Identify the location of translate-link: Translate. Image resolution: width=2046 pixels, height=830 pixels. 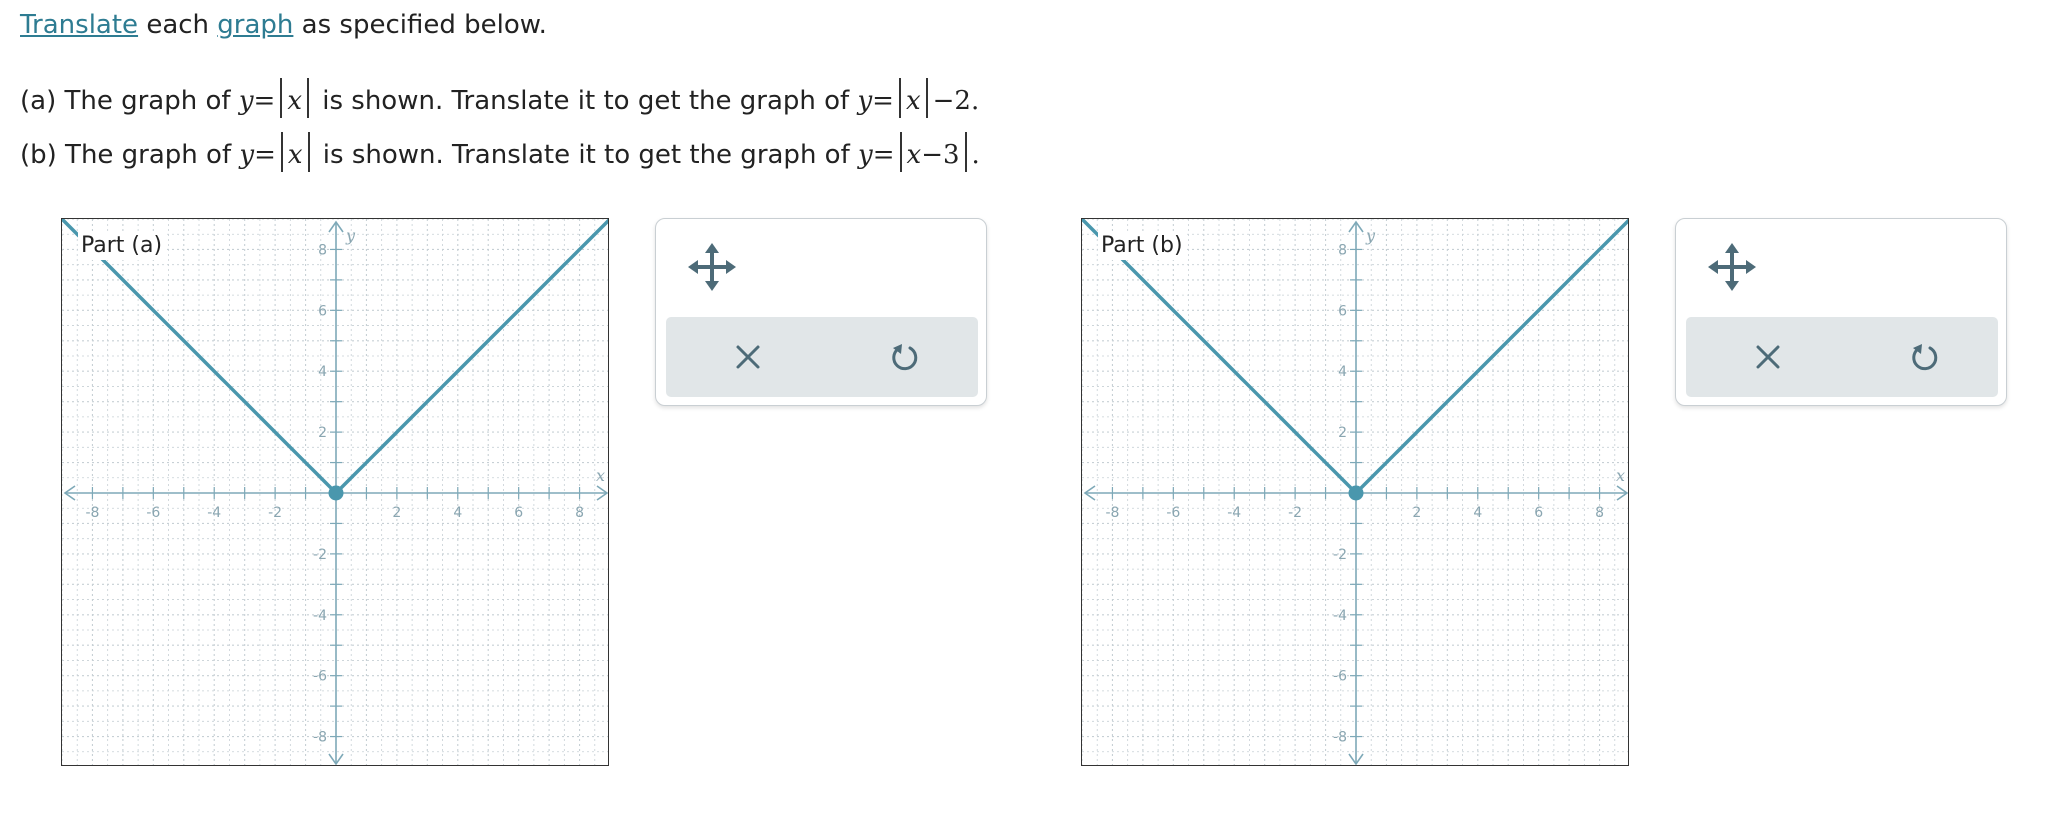
(79, 25).